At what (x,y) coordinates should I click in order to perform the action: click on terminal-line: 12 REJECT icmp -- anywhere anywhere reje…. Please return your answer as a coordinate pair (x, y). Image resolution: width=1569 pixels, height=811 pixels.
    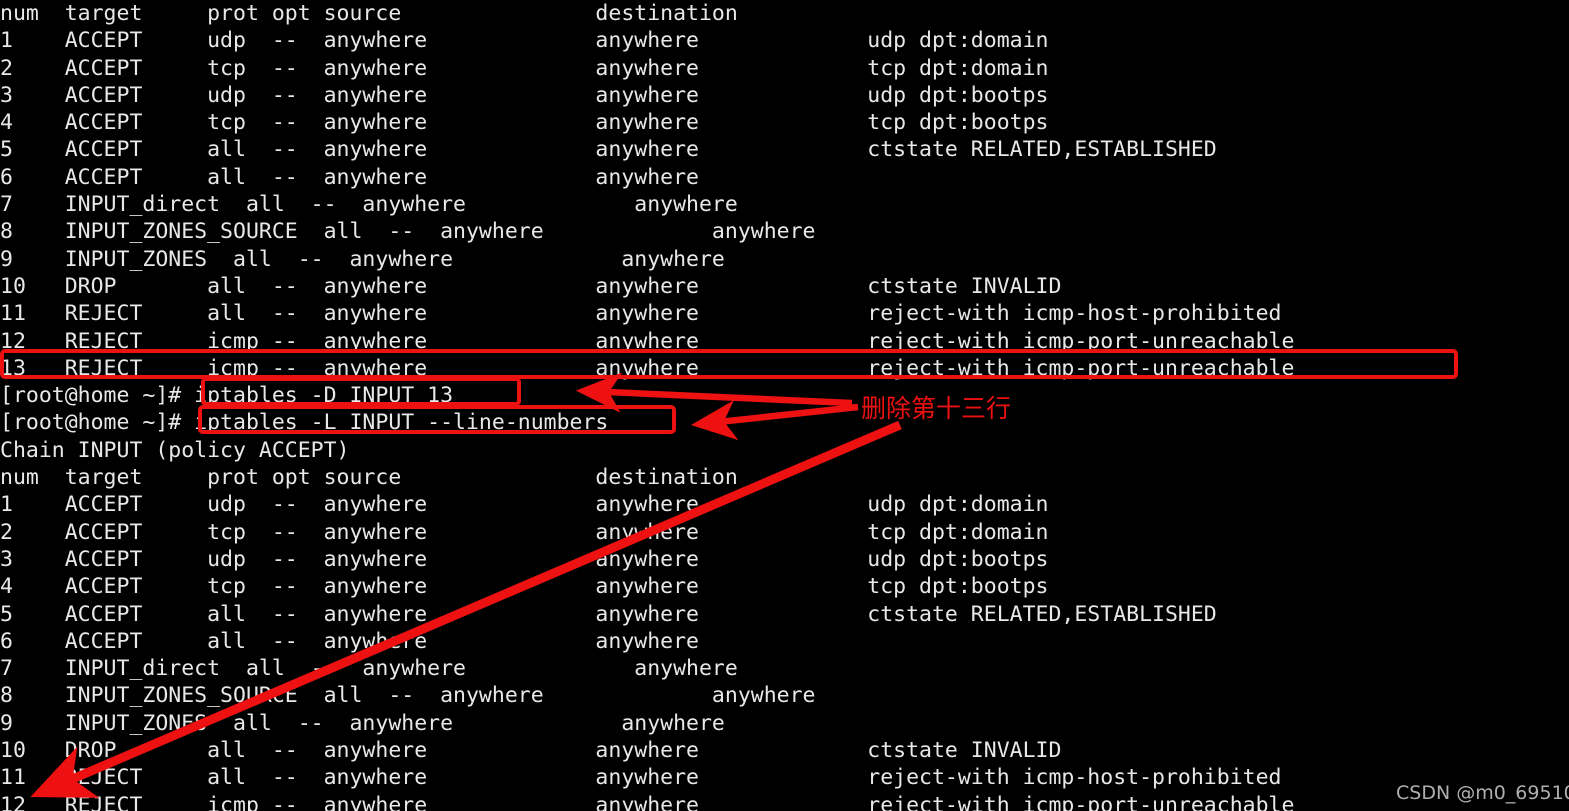
    Looking at the image, I should click on (647, 801).